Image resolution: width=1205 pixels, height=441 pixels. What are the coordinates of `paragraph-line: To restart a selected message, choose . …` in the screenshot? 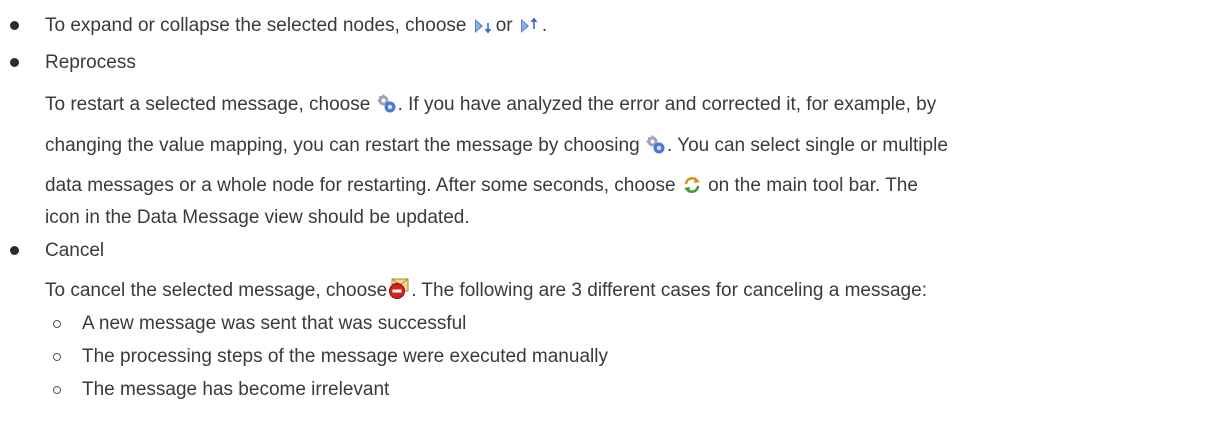 It's located at (490, 105).